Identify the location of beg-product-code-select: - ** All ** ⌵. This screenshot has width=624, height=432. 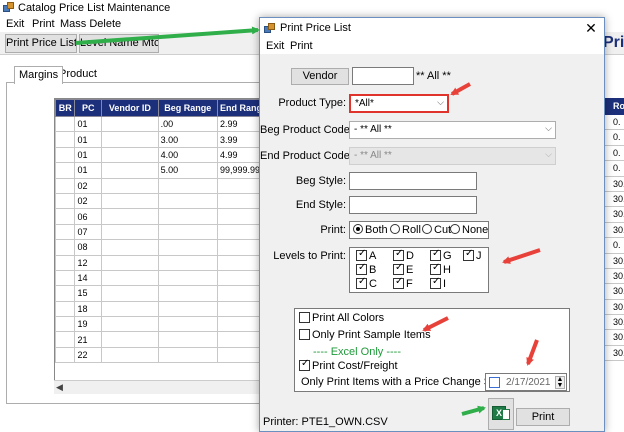
(452, 130).